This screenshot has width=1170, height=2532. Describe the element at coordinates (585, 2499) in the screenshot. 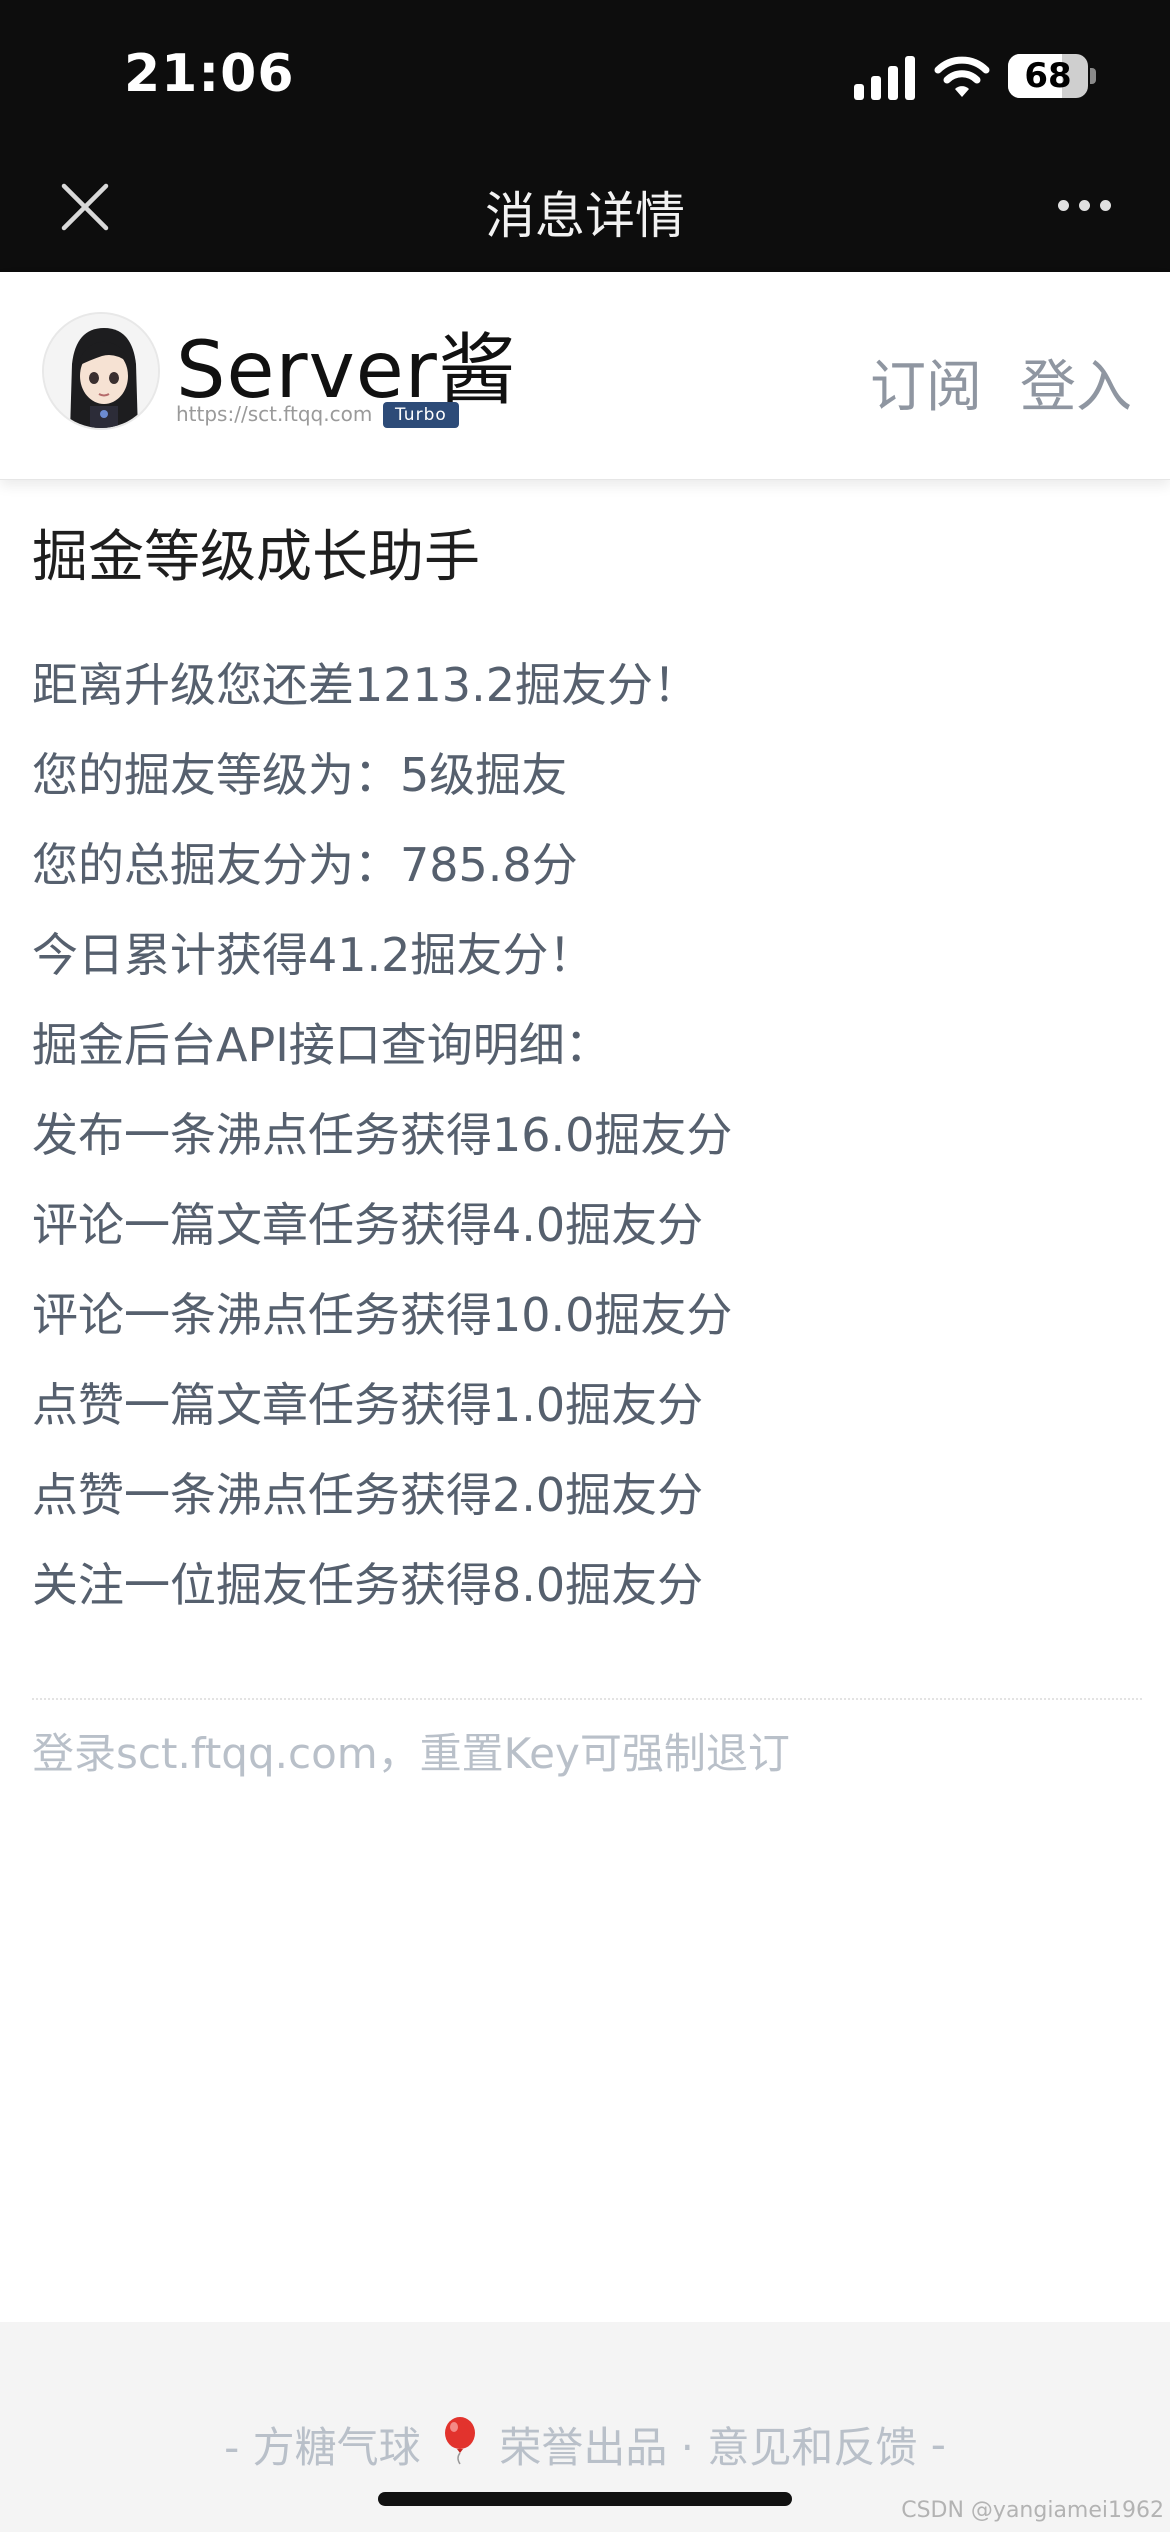

I see `home-indicator` at that location.